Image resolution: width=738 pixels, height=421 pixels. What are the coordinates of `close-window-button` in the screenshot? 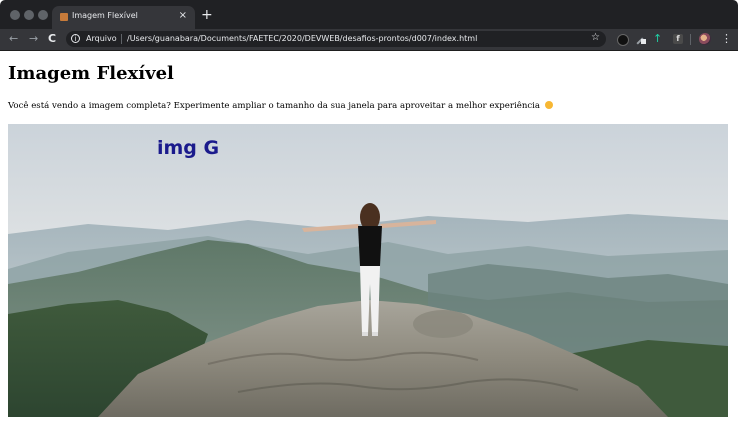 It's located at (15, 15).